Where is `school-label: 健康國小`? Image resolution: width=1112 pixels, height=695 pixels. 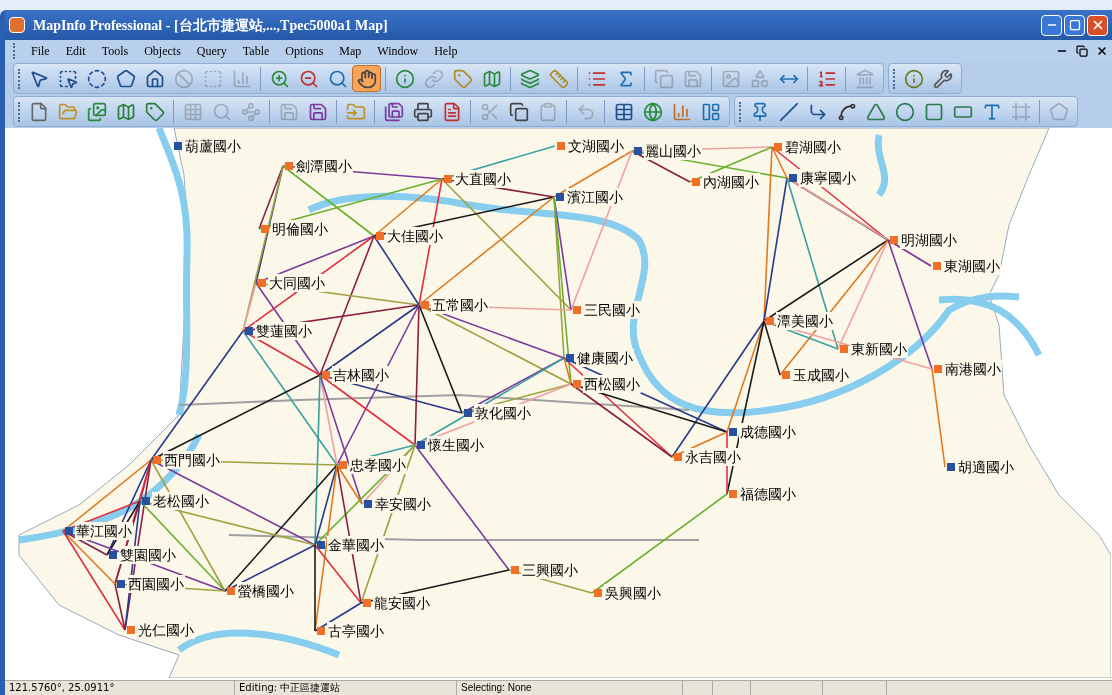
school-label: 健康國小 is located at coordinates (605, 358).